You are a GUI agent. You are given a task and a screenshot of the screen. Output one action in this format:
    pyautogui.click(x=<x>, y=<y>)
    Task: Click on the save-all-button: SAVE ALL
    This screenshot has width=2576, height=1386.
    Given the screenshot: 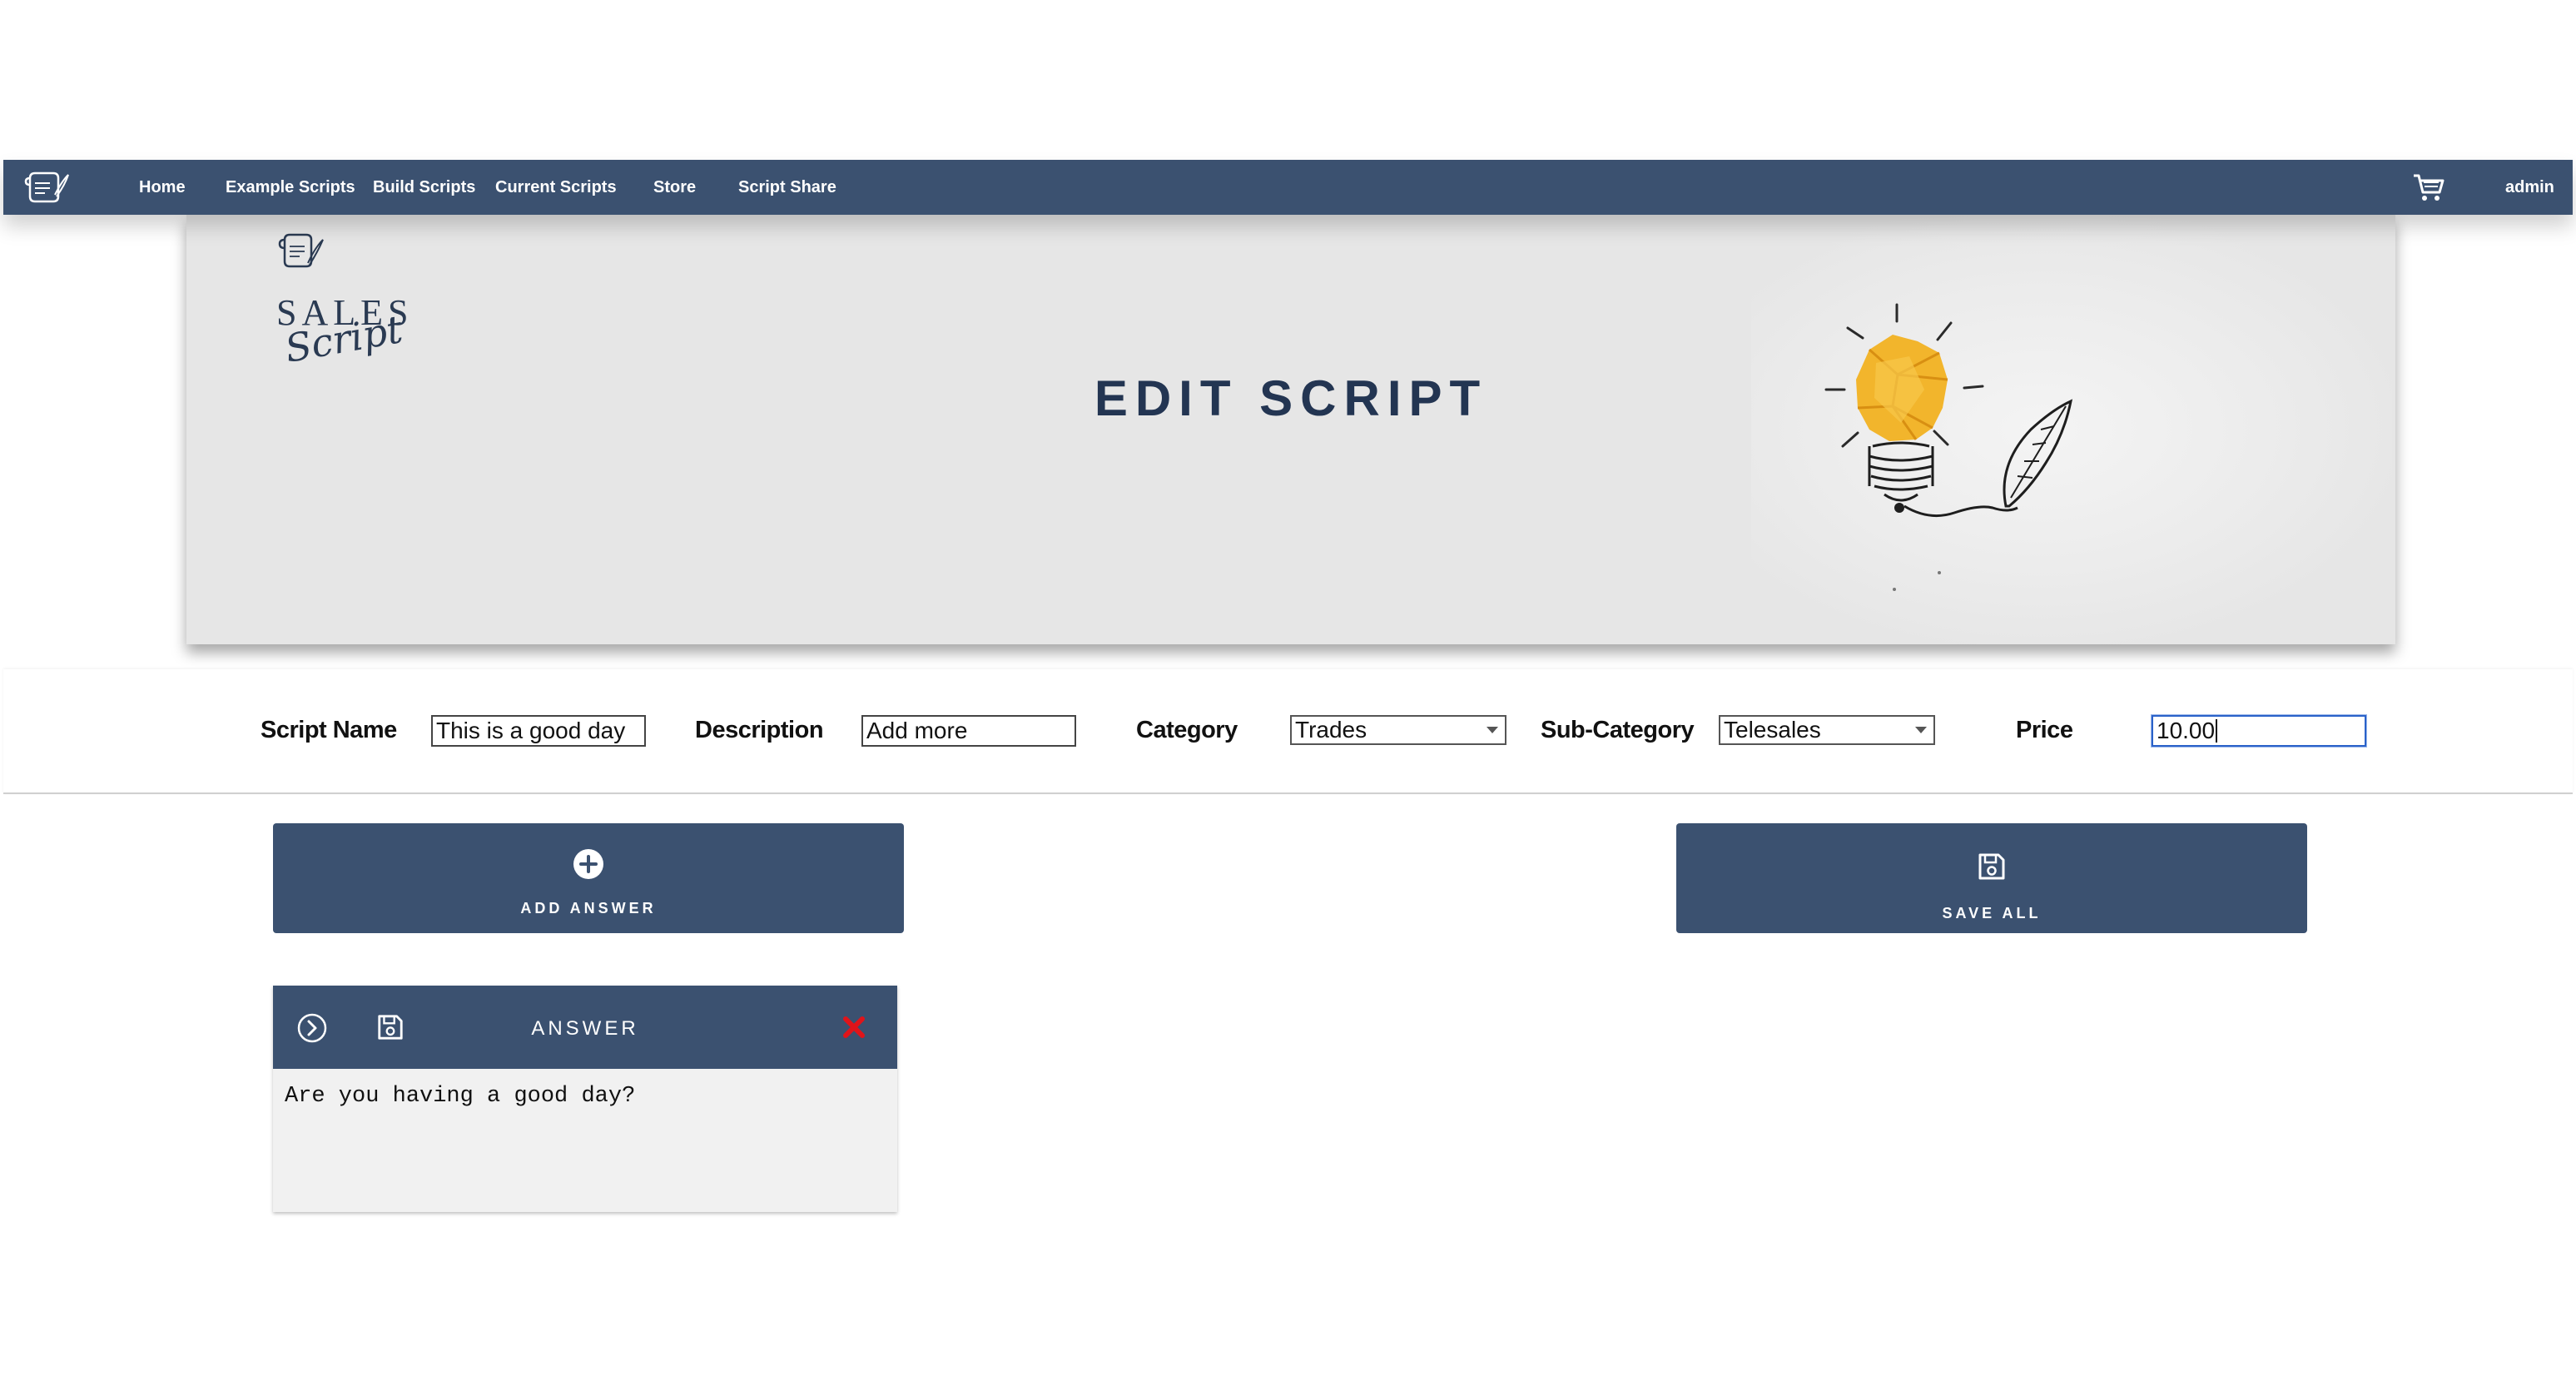 What is the action you would take?
    pyautogui.click(x=1991, y=878)
    